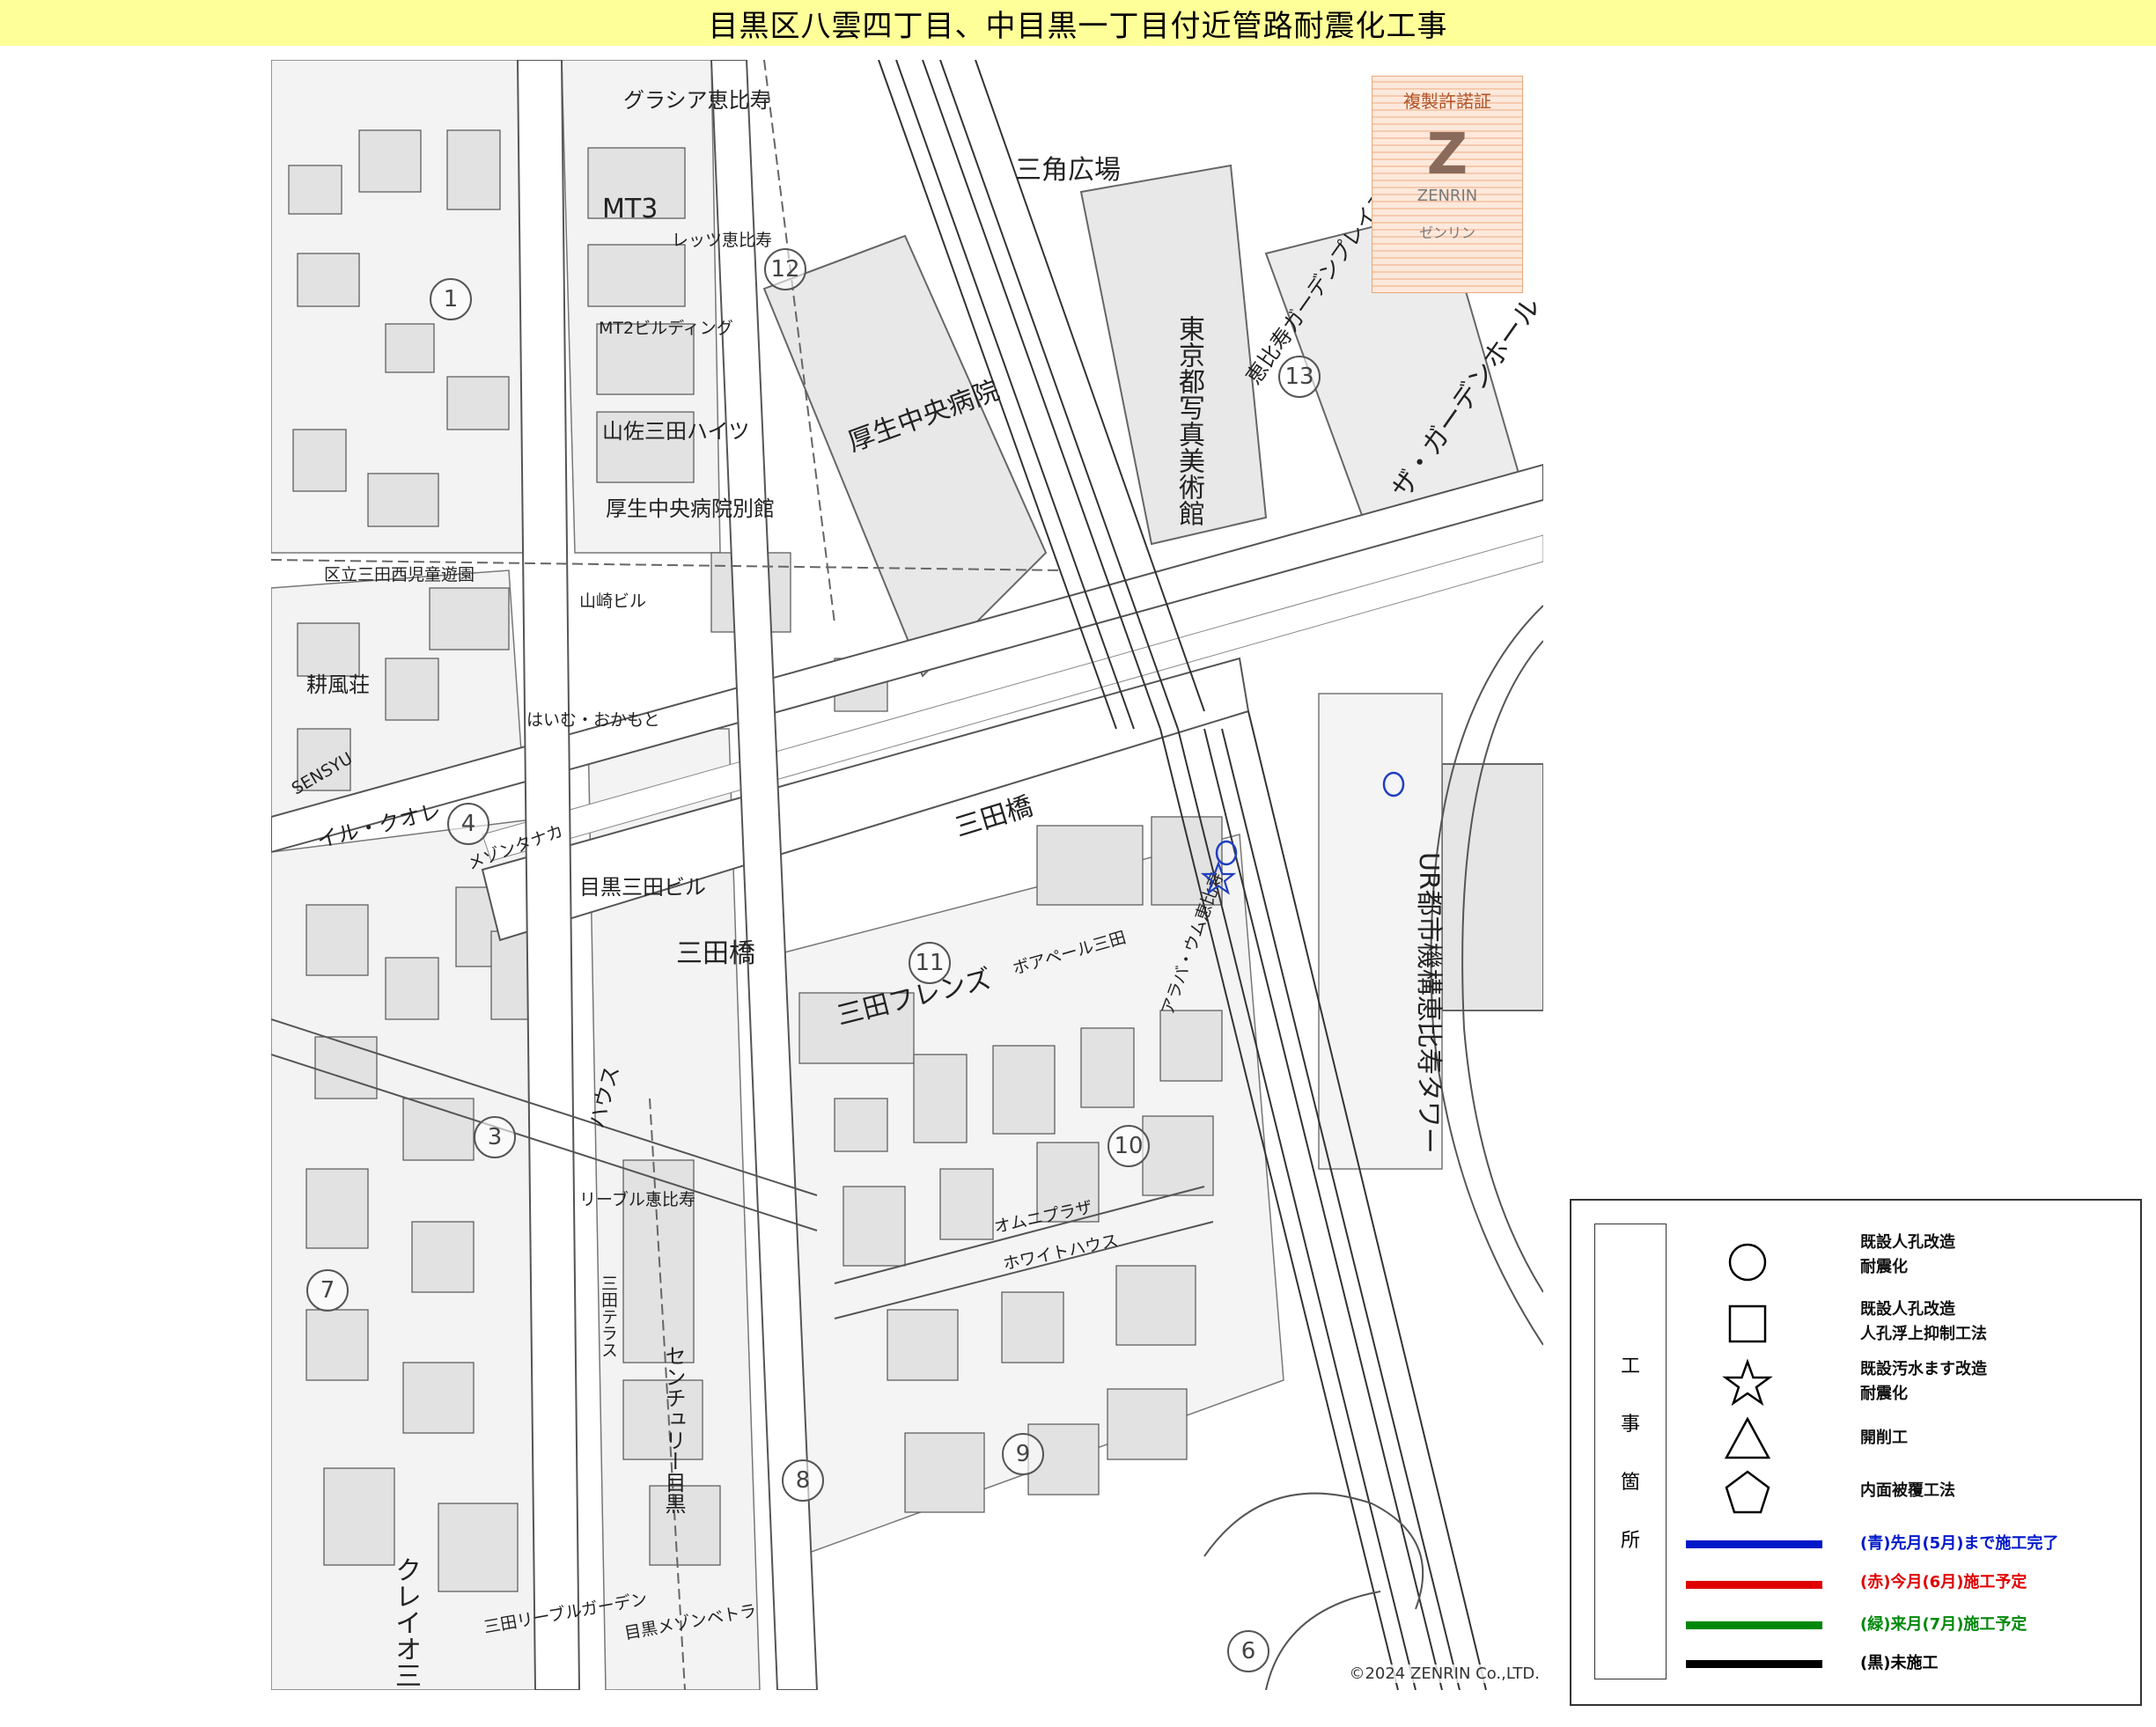  I want to click on legend-item-pentagon: 内面被覆工法, so click(1908, 1491).